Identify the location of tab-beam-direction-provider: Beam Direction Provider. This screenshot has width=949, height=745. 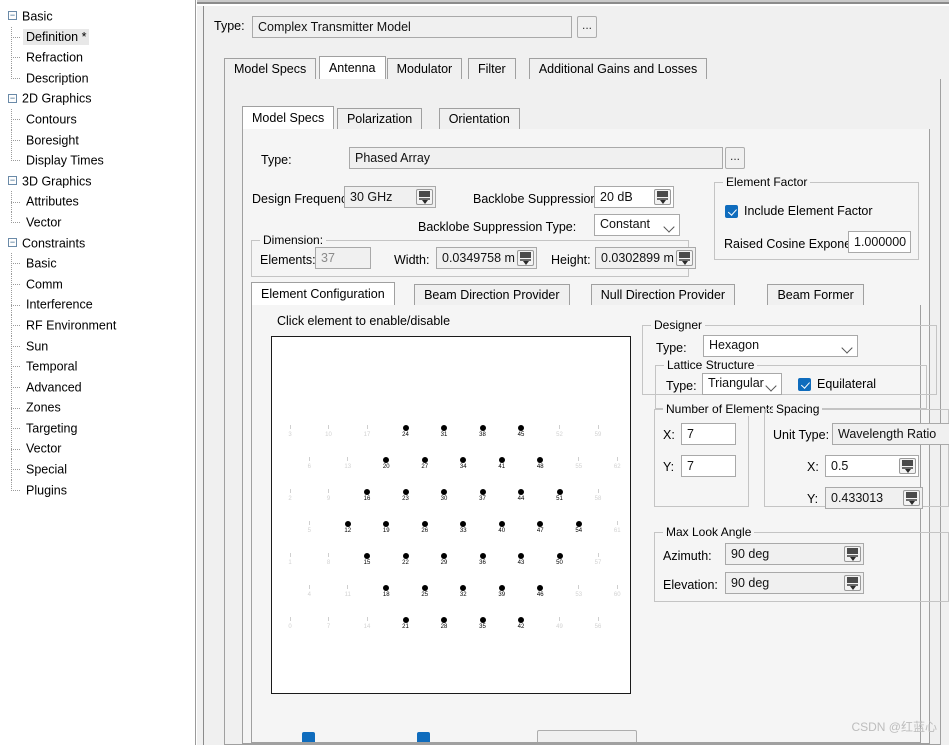
(492, 295).